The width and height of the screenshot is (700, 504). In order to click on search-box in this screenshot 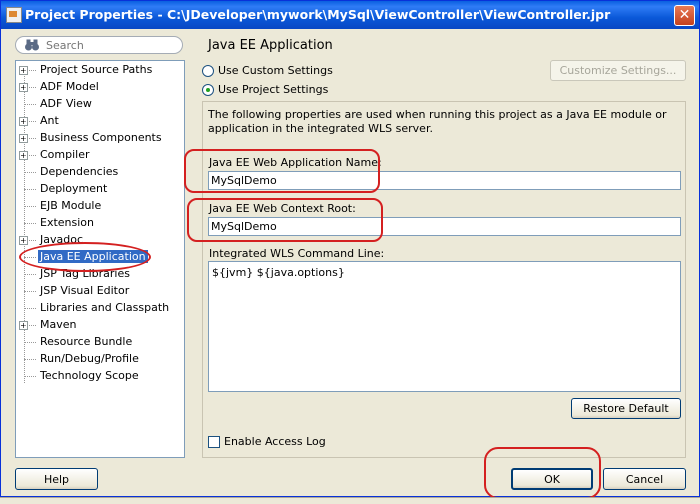, I will do `click(99, 45)`.